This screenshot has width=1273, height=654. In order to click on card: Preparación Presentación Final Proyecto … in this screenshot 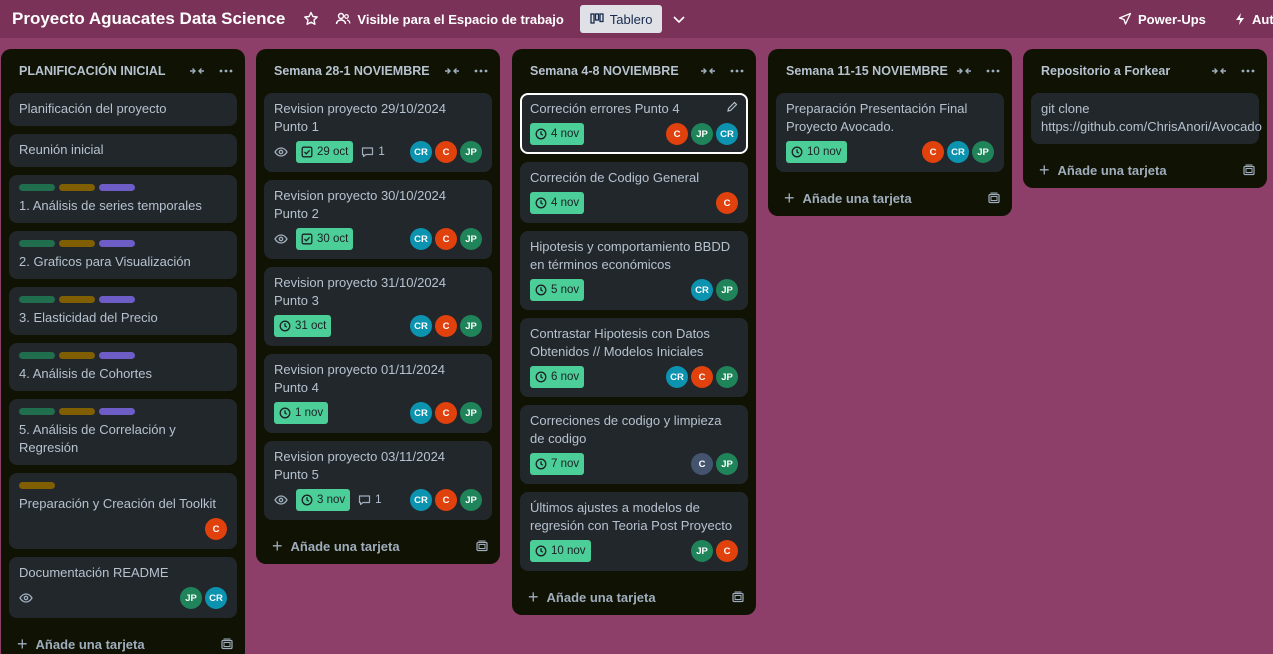, I will do `click(890, 132)`.